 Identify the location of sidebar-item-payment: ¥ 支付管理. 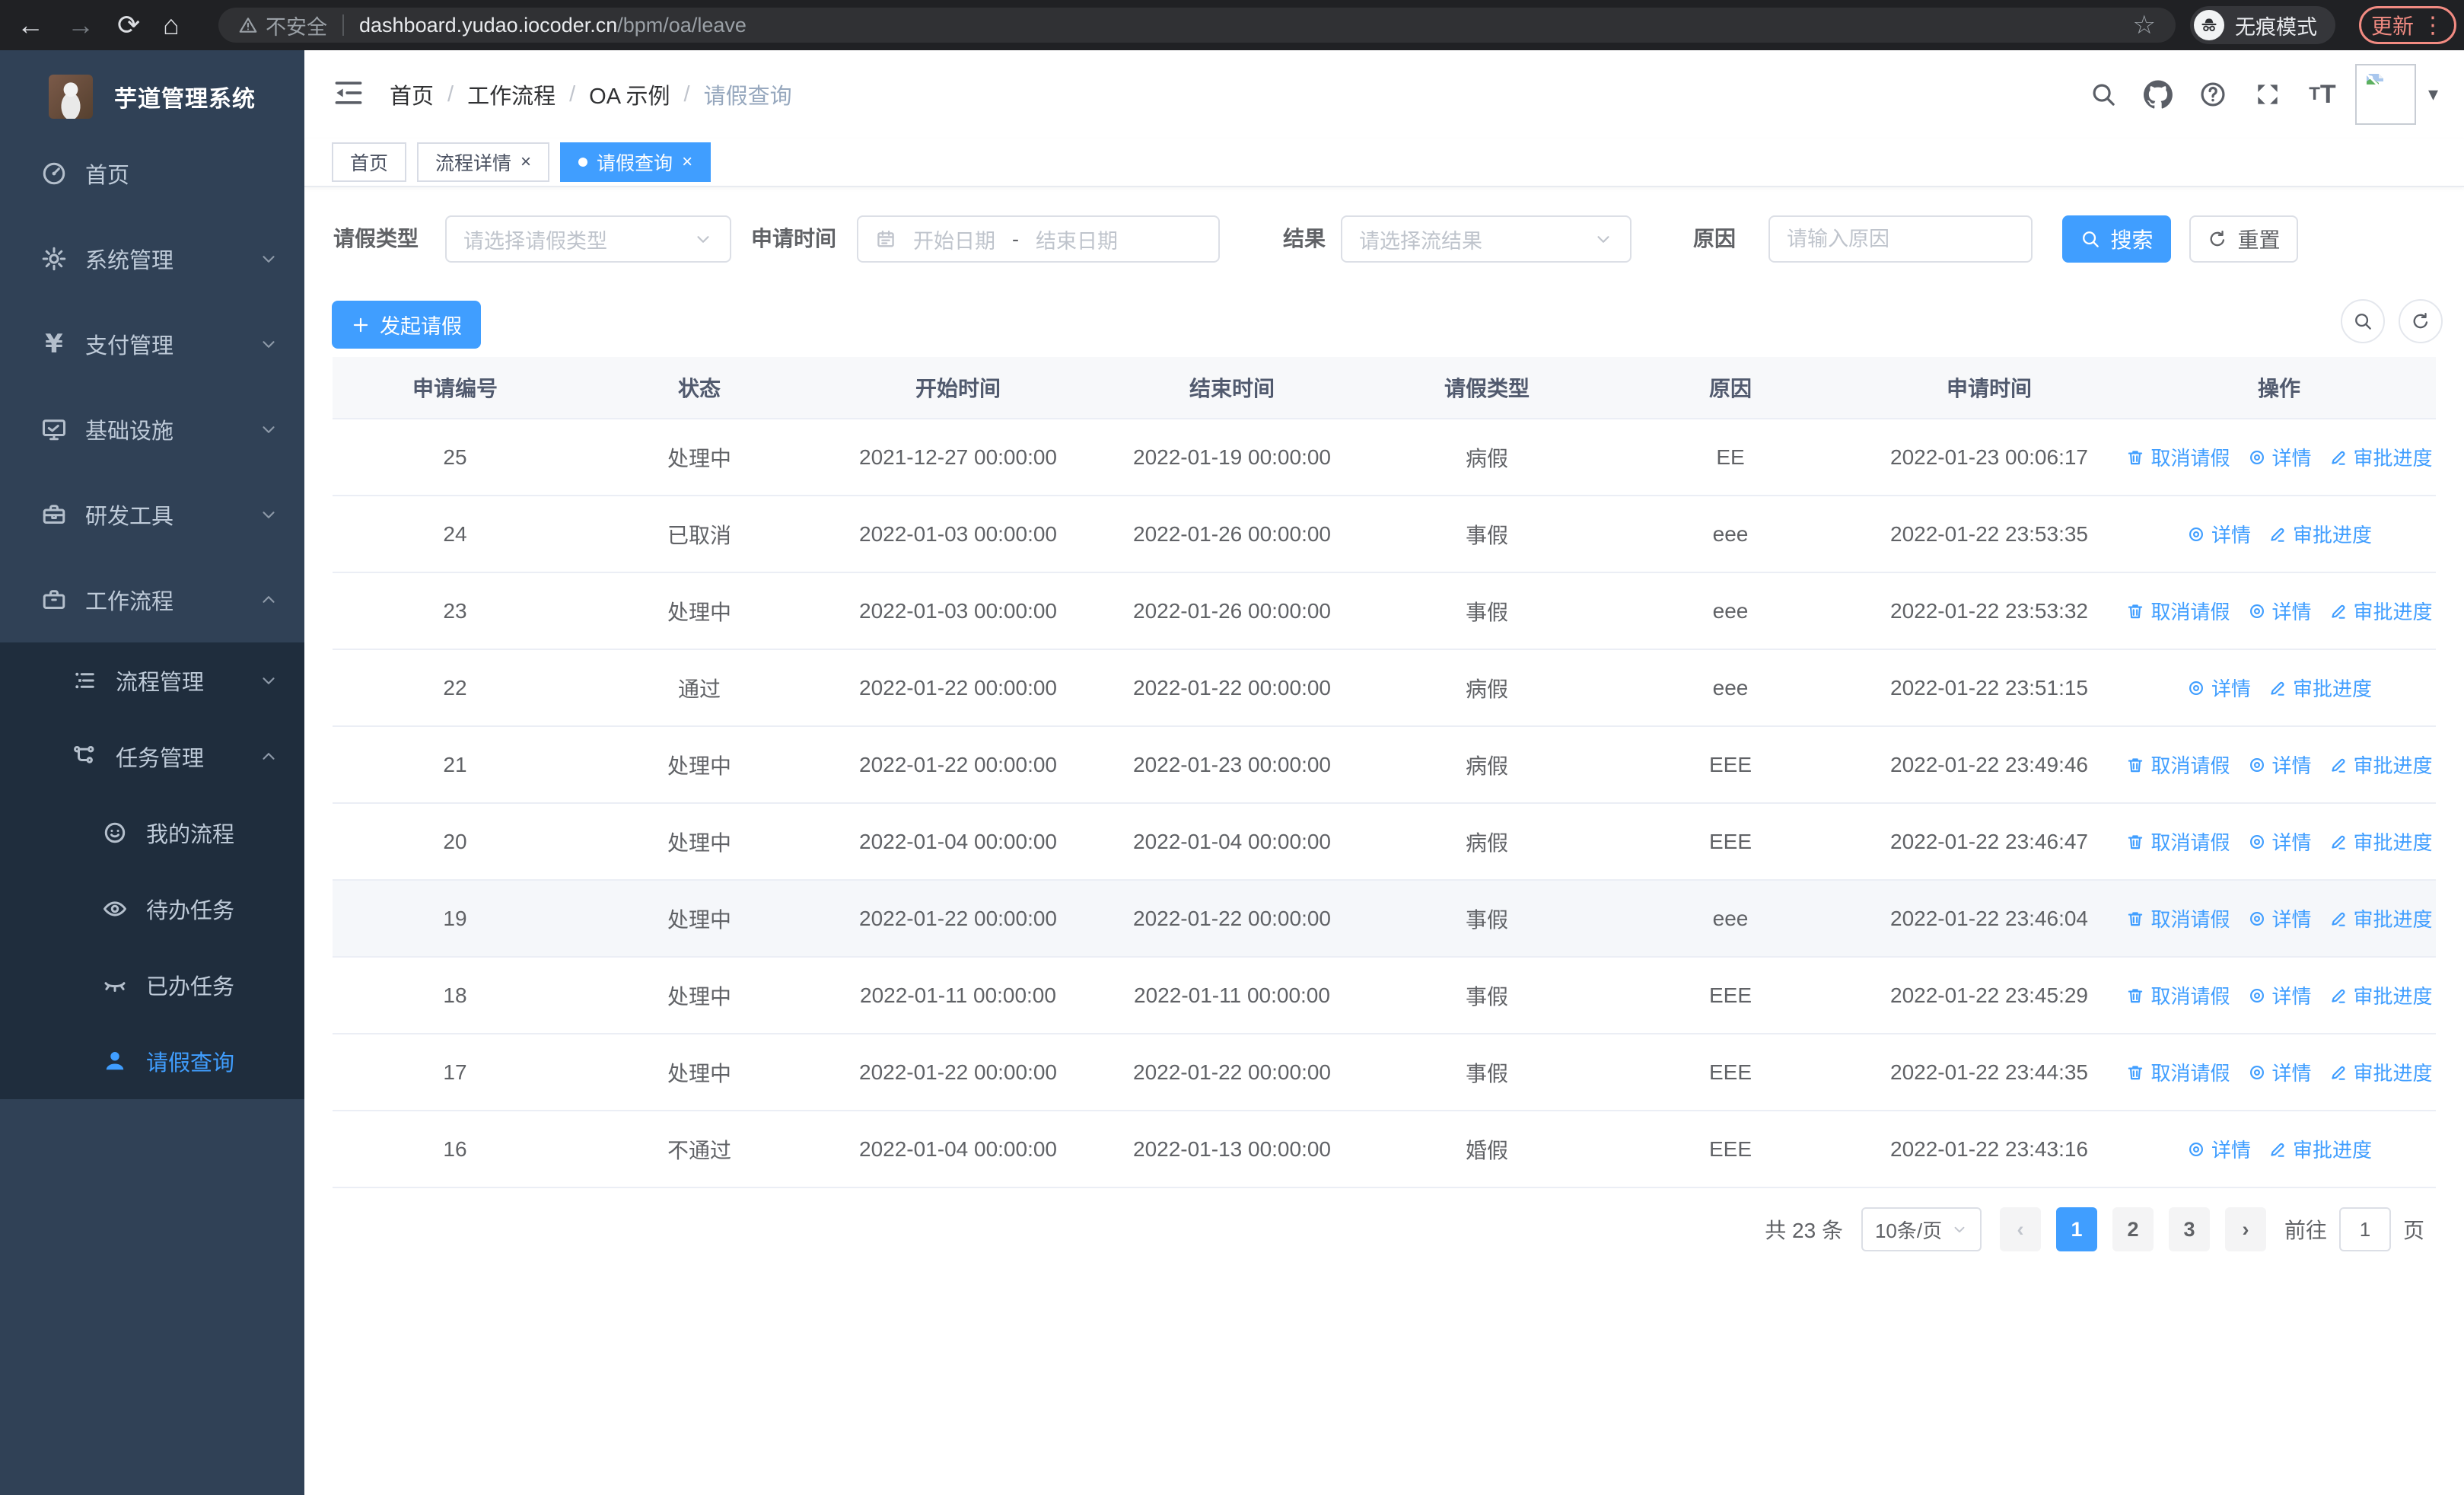
(152, 344).